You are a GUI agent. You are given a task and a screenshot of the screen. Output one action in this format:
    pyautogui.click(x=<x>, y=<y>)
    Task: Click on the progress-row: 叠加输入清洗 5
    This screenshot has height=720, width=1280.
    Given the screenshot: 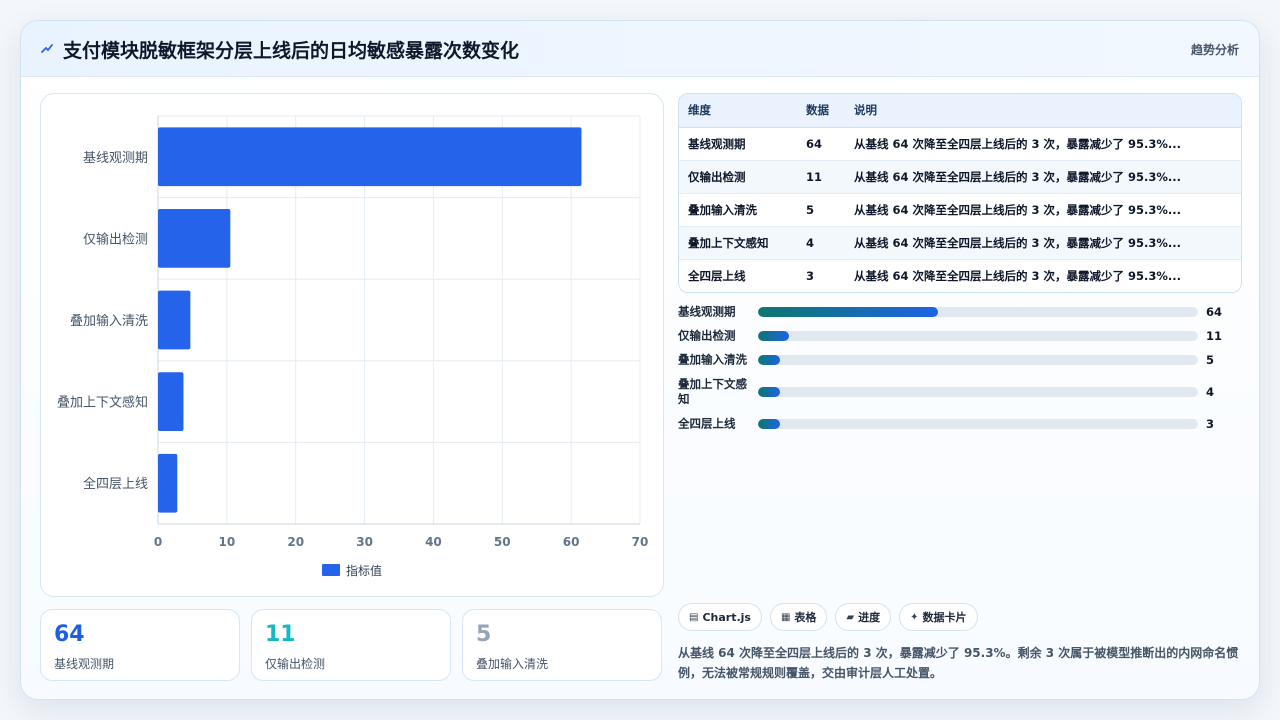 What is the action you would take?
    pyautogui.click(x=960, y=360)
    